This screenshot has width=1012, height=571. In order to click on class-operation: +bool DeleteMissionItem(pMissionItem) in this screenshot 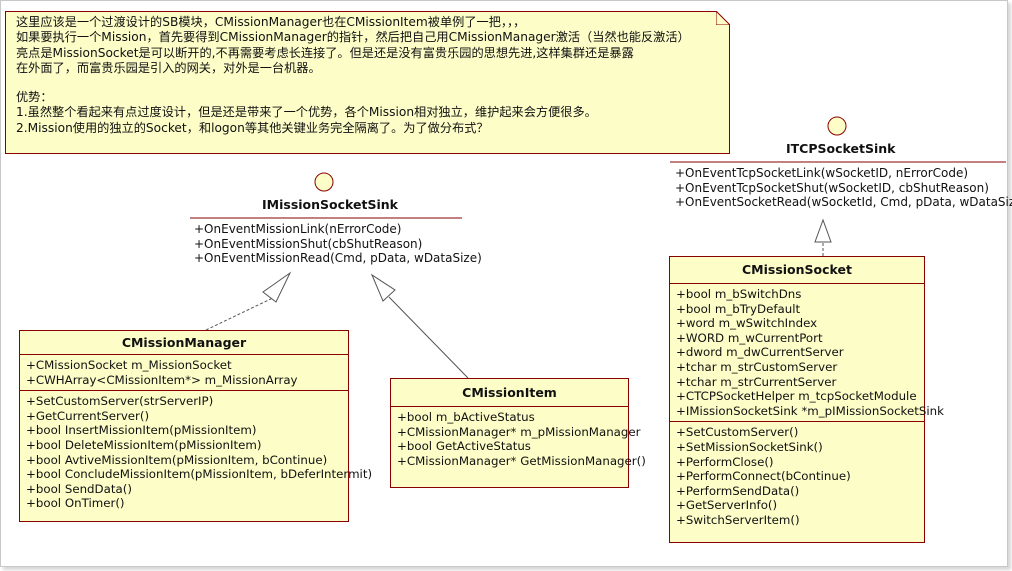, I will do `click(144, 444)`.